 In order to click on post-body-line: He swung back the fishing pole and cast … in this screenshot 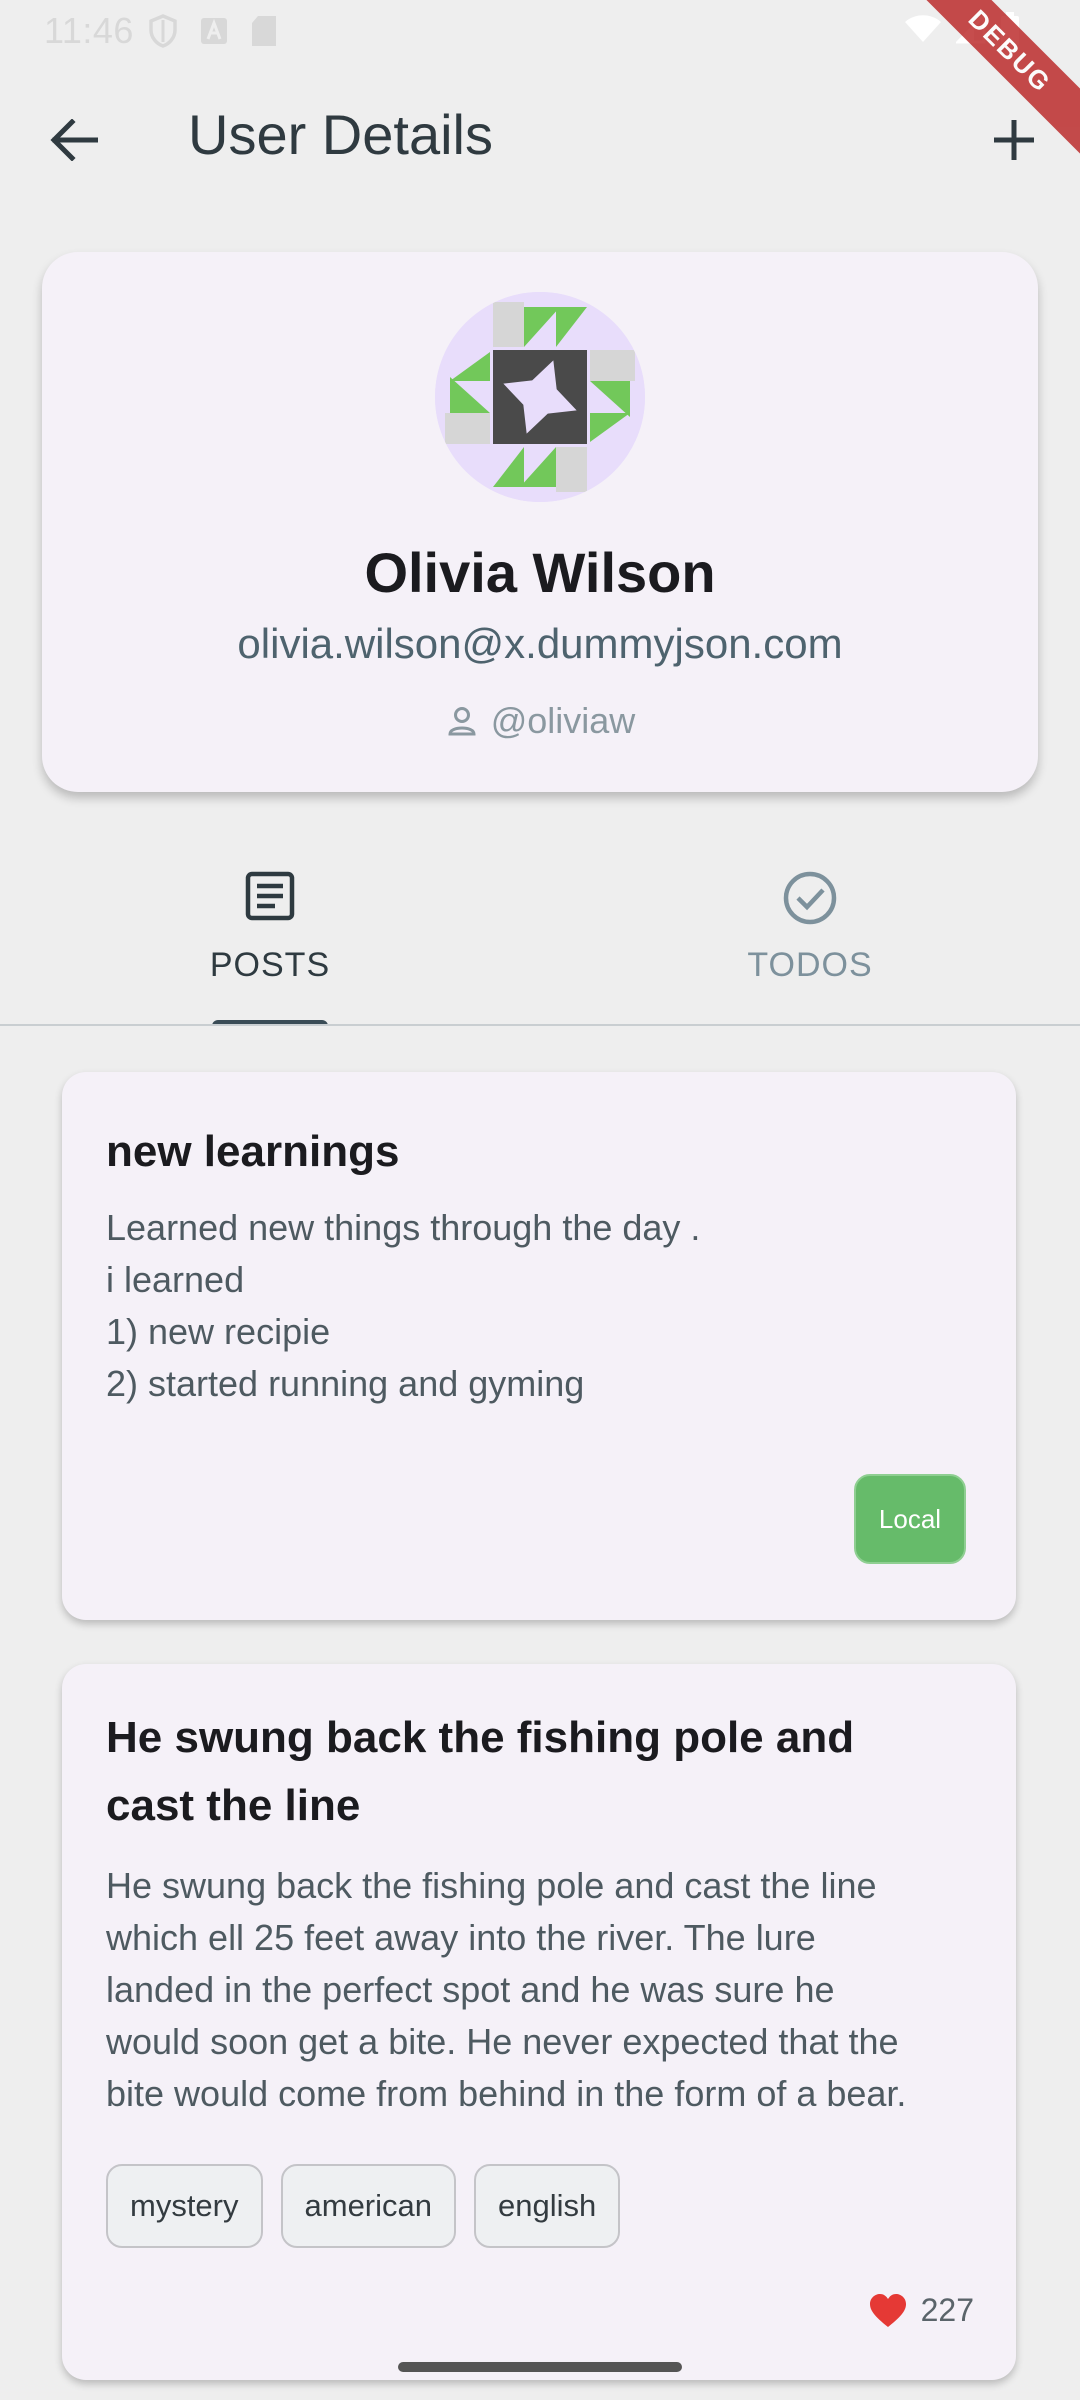, I will do `click(491, 1885)`.